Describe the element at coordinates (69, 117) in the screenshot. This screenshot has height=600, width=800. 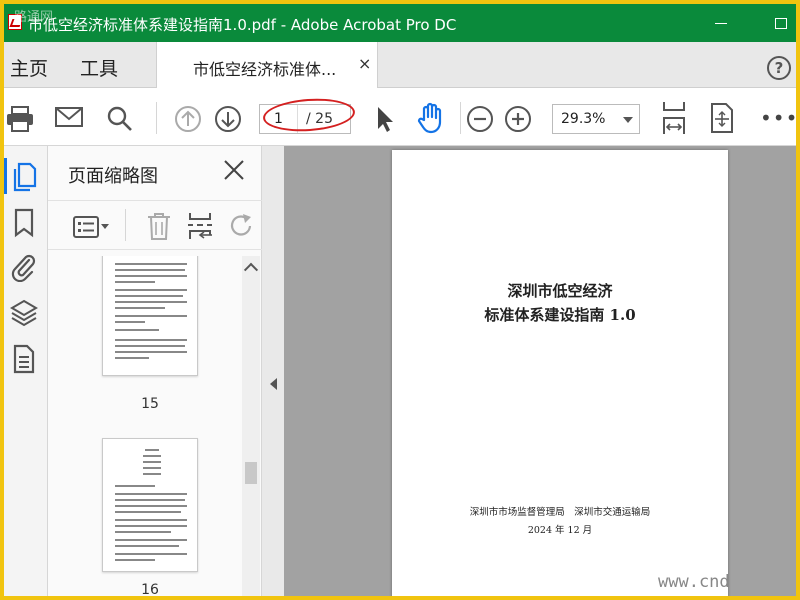
I see `email-icon` at that location.